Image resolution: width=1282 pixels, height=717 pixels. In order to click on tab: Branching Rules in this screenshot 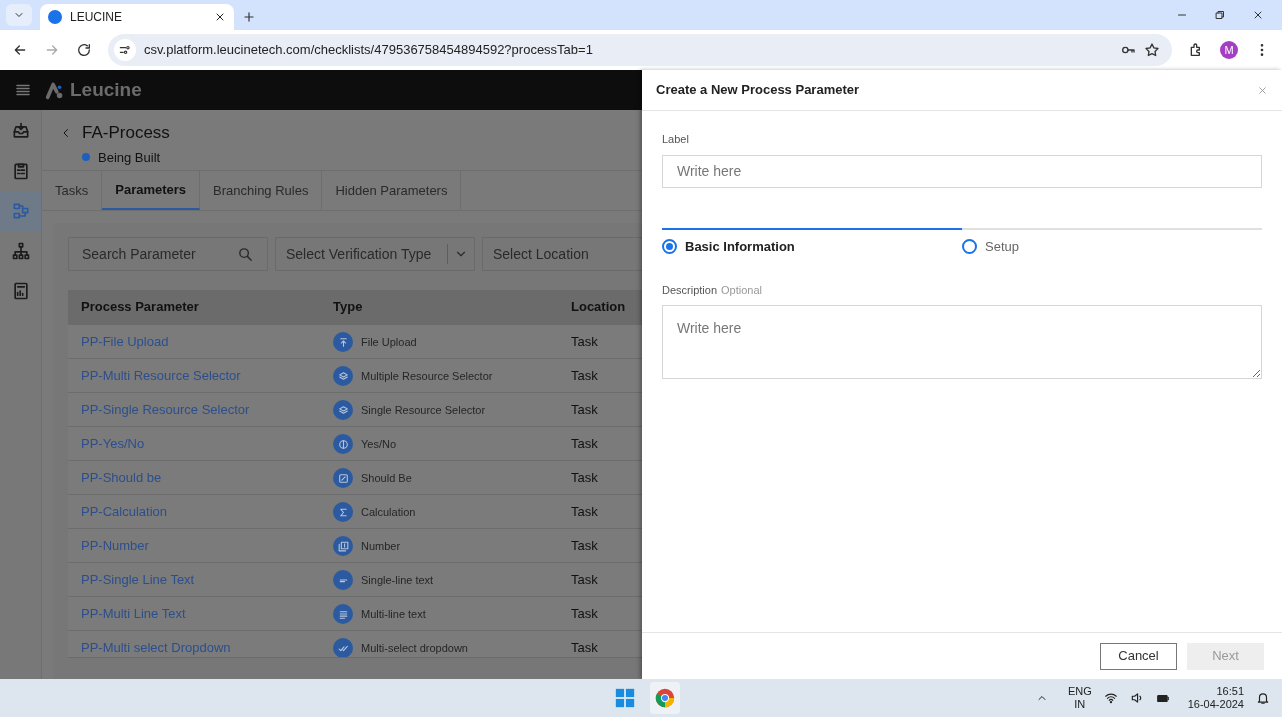, I will do `click(261, 190)`.